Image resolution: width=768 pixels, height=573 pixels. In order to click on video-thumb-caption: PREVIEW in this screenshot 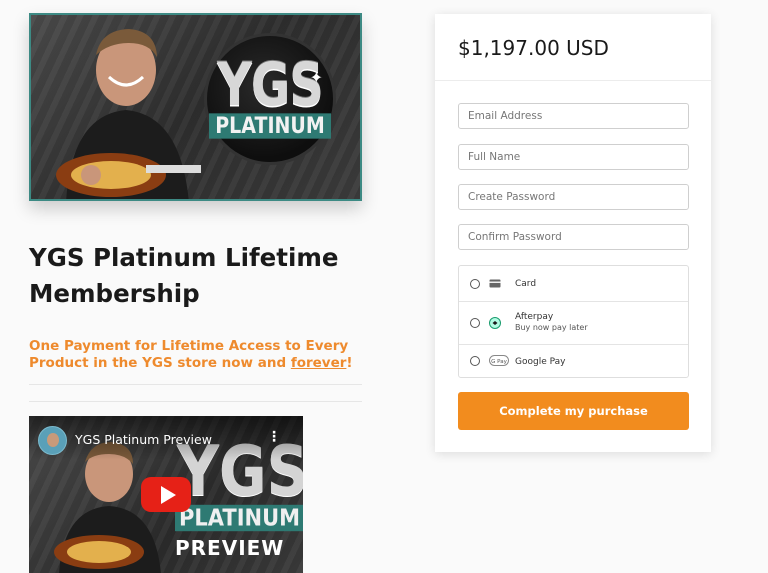, I will do `click(230, 548)`.